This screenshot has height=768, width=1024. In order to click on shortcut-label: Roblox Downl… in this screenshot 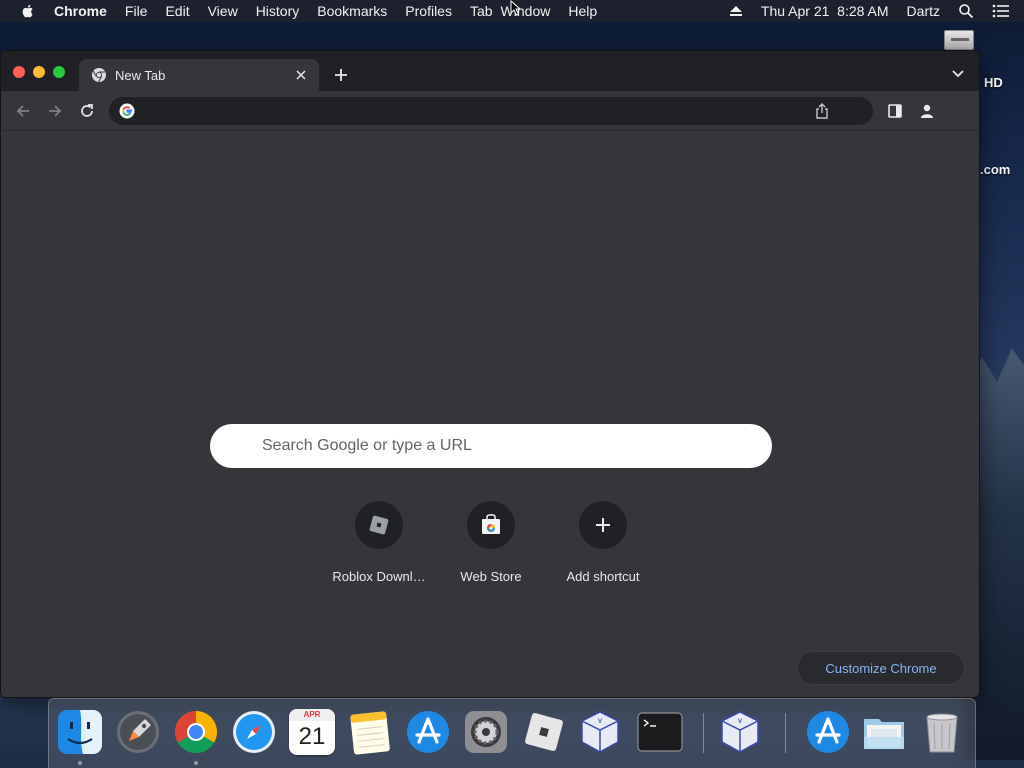, I will do `click(379, 576)`.